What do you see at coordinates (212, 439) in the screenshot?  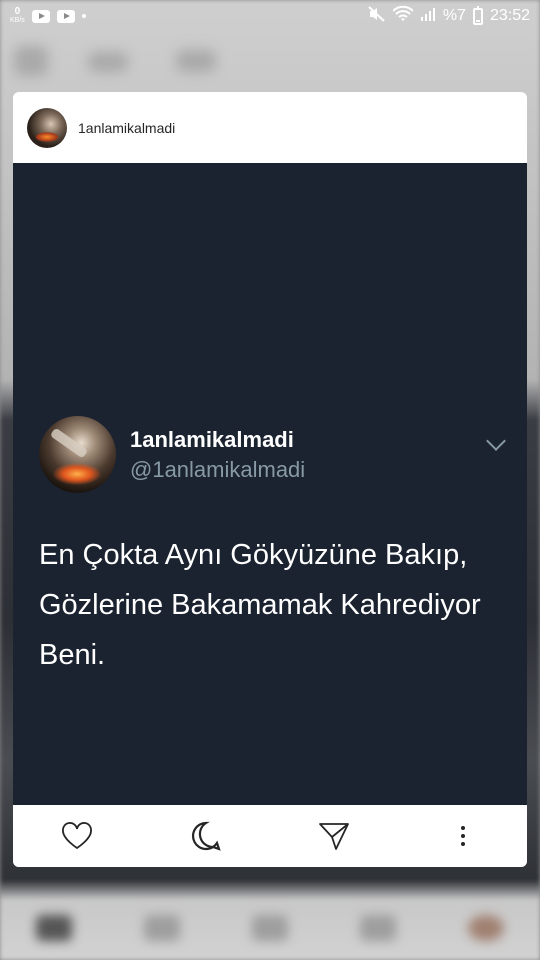 I see `tweet-display-name: 1anlamikalmadi` at bounding box center [212, 439].